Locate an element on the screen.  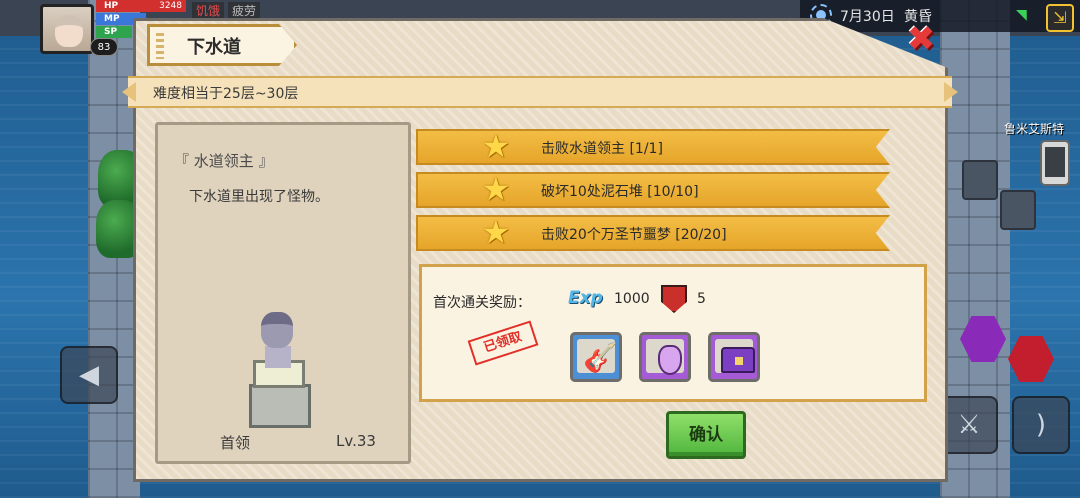
potion-icon is located at coordinates (670, 360).